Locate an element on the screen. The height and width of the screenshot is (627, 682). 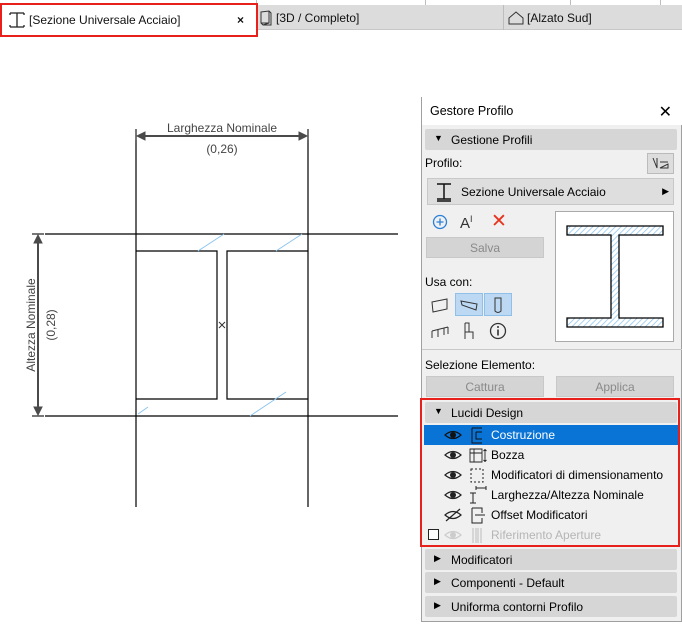
layer-row: Bozza is located at coordinates (551, 455).